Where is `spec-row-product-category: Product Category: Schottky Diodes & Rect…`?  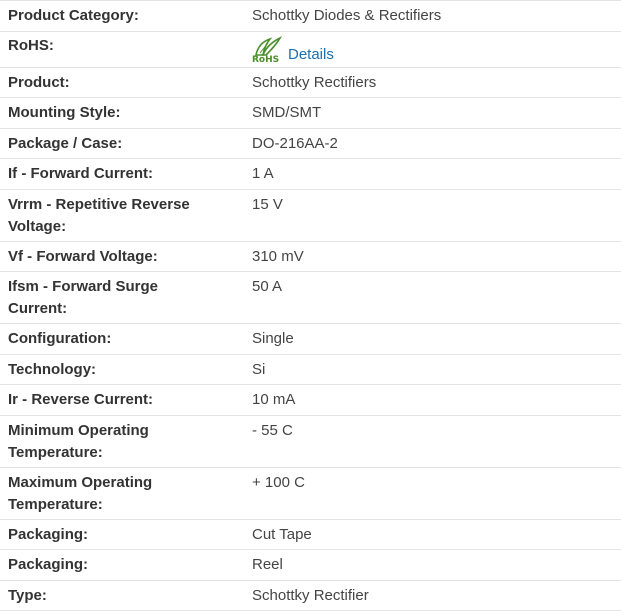 spec-row-product-category: Product Category: Schottky Diodes & Rect… is located at coordinates (310, 16).